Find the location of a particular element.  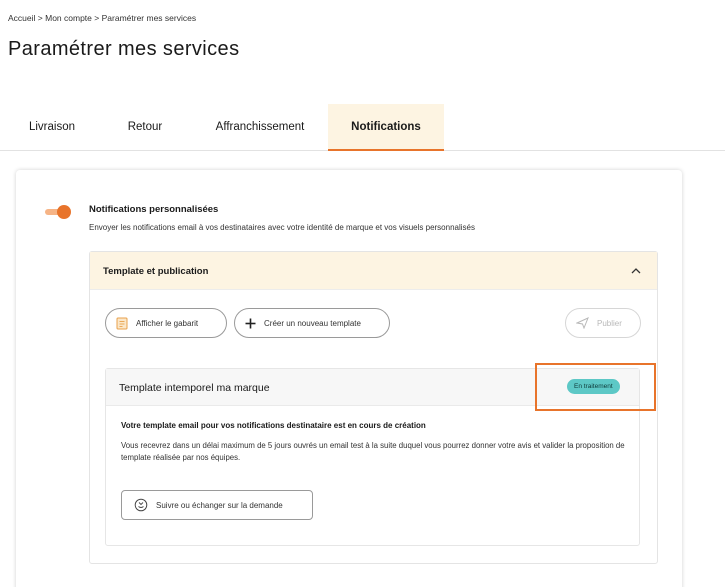

chat-icon is located at coordinates (141, 505).